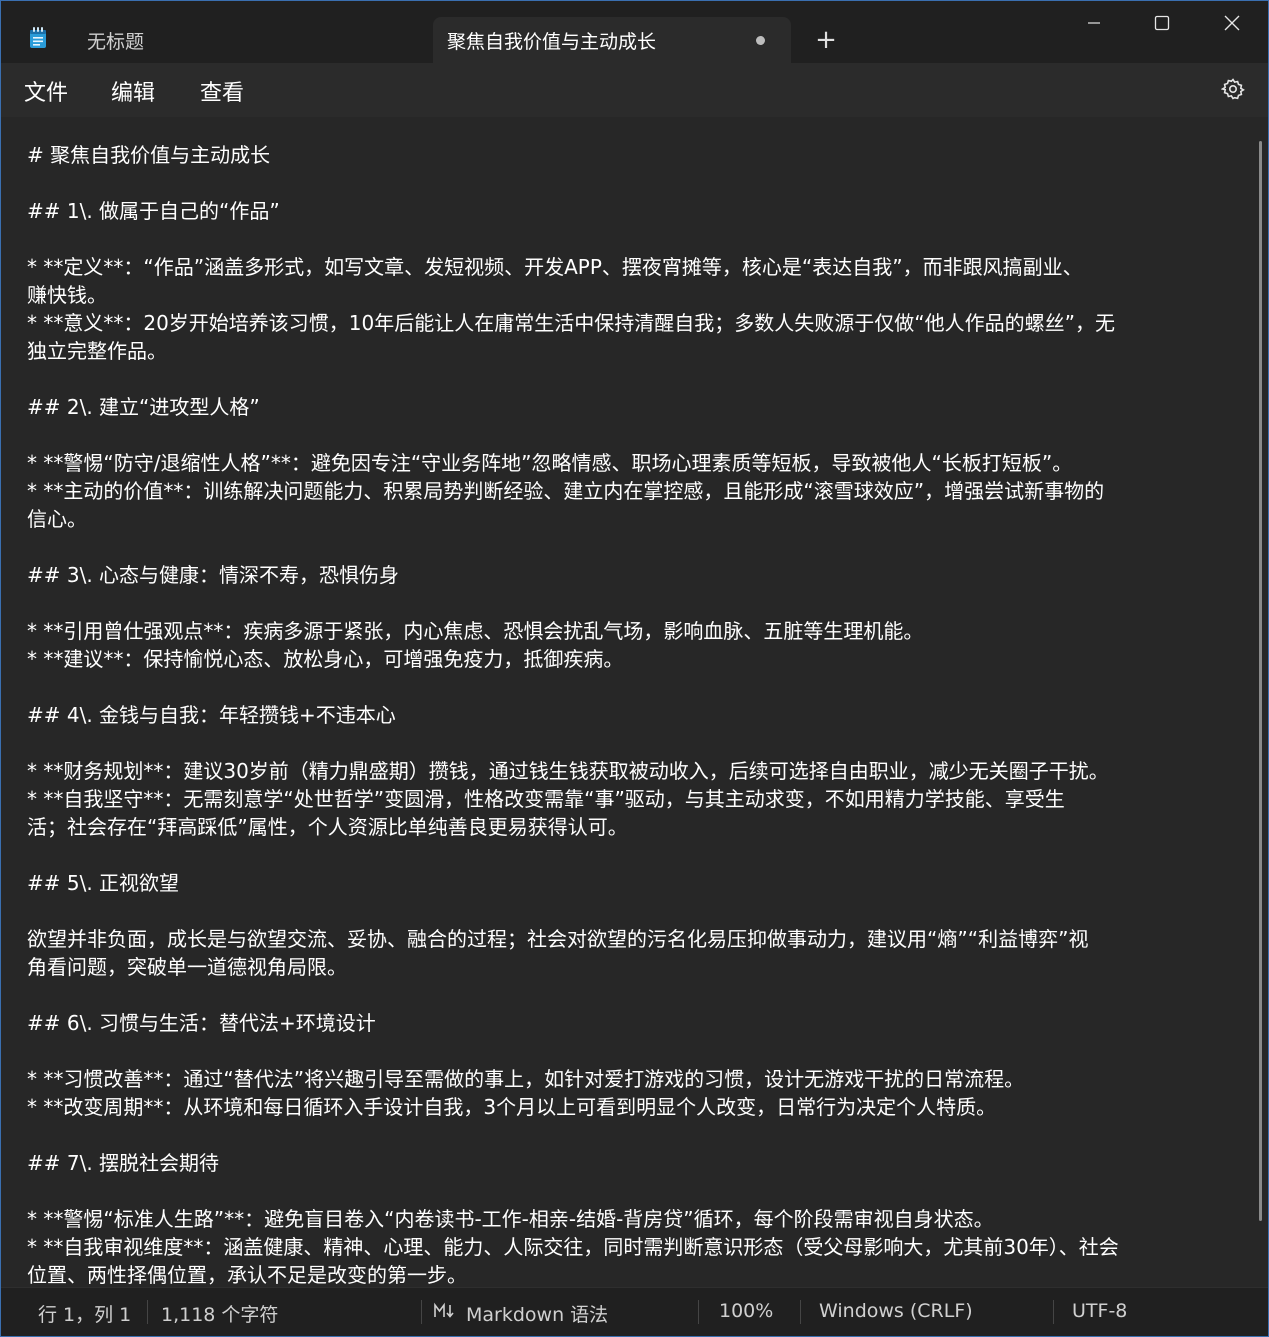 This screenshot has height=1337, width=1269. Describe the element at coordinates (327, 827) in the screenshot. I see `editor-line: 活；社会存在“拜高踩低”属性，个人资源比单纯善良更易获得认可。` at that location.